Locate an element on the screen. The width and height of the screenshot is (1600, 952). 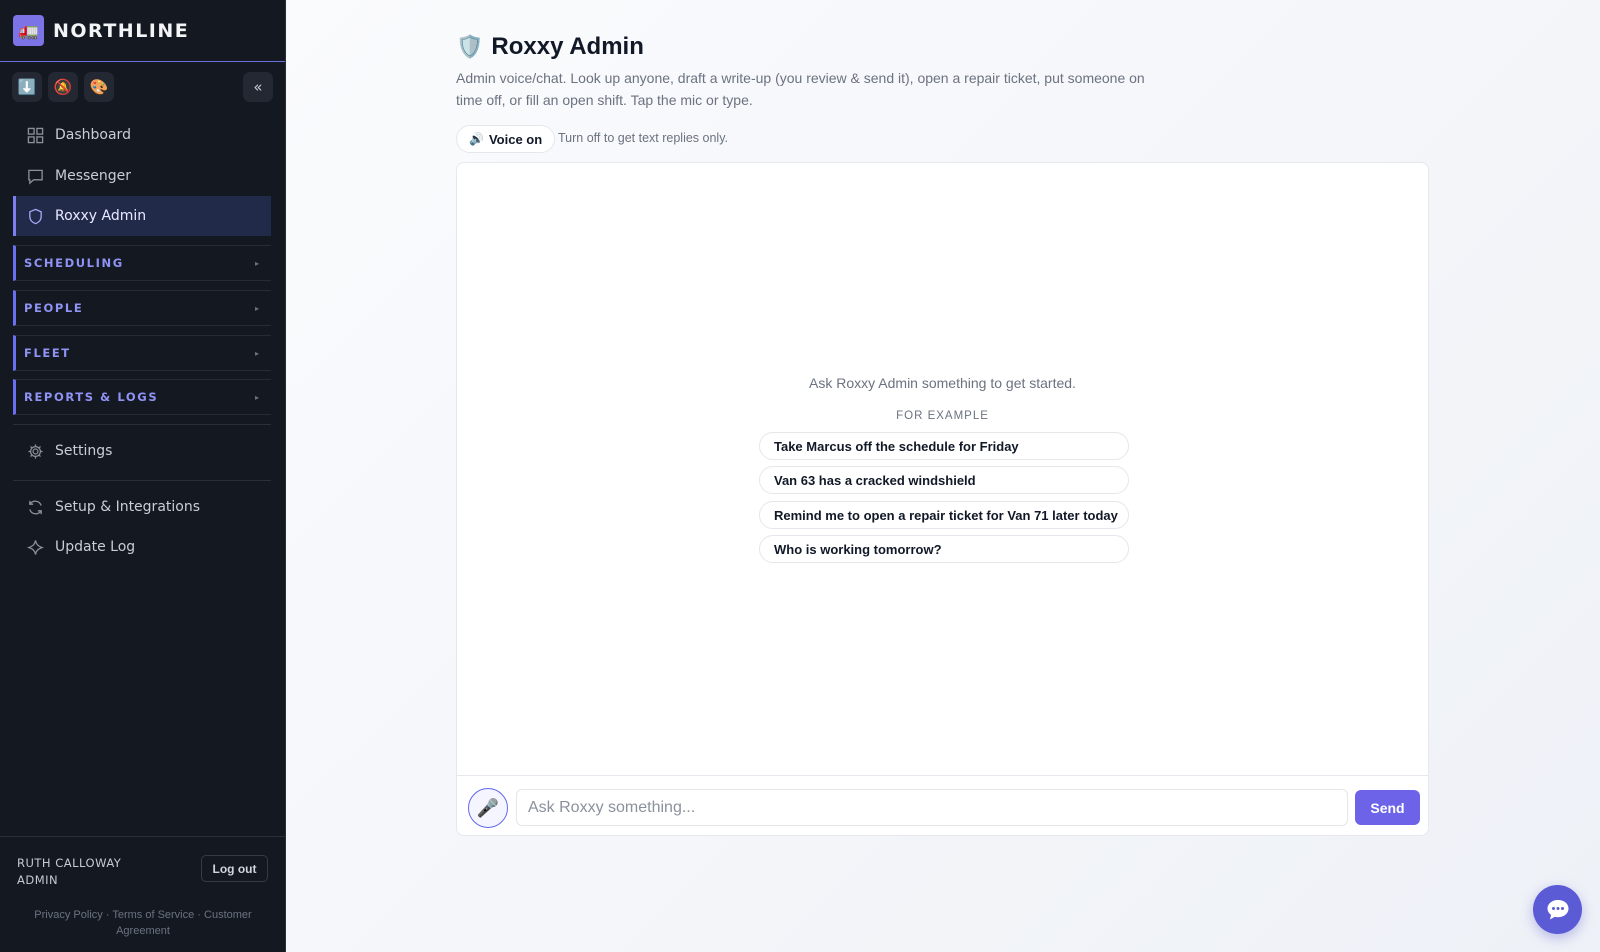
page-title: Roxxy Admin is located at coordinates (567, 46).